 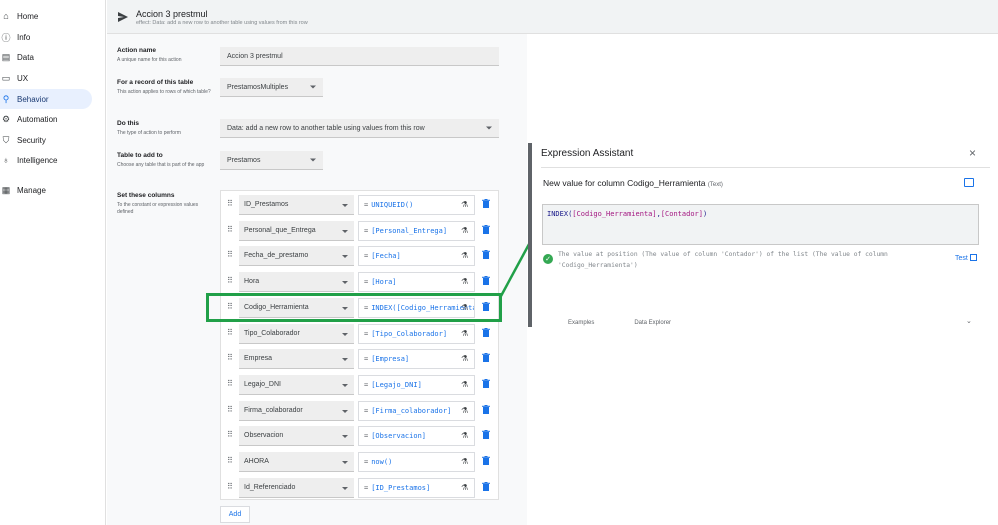 What do you see at coordinates (128, 123) in the screenshot?
I see `do-this-label: Do this` at bounding box center [128, 123].